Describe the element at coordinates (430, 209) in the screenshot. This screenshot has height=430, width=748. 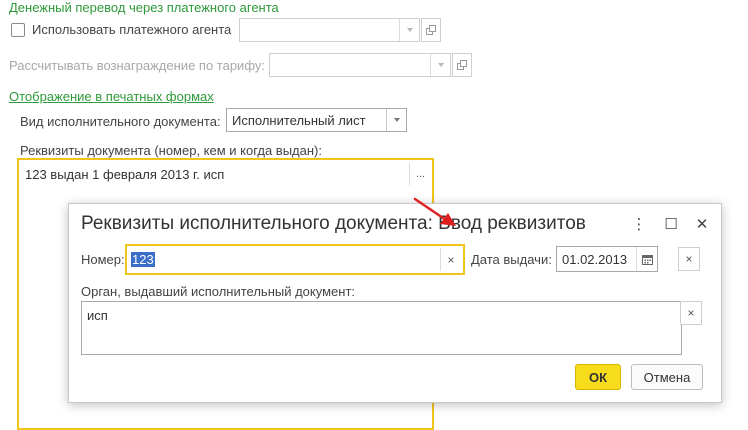
I see `arrow-shaft` at that location.